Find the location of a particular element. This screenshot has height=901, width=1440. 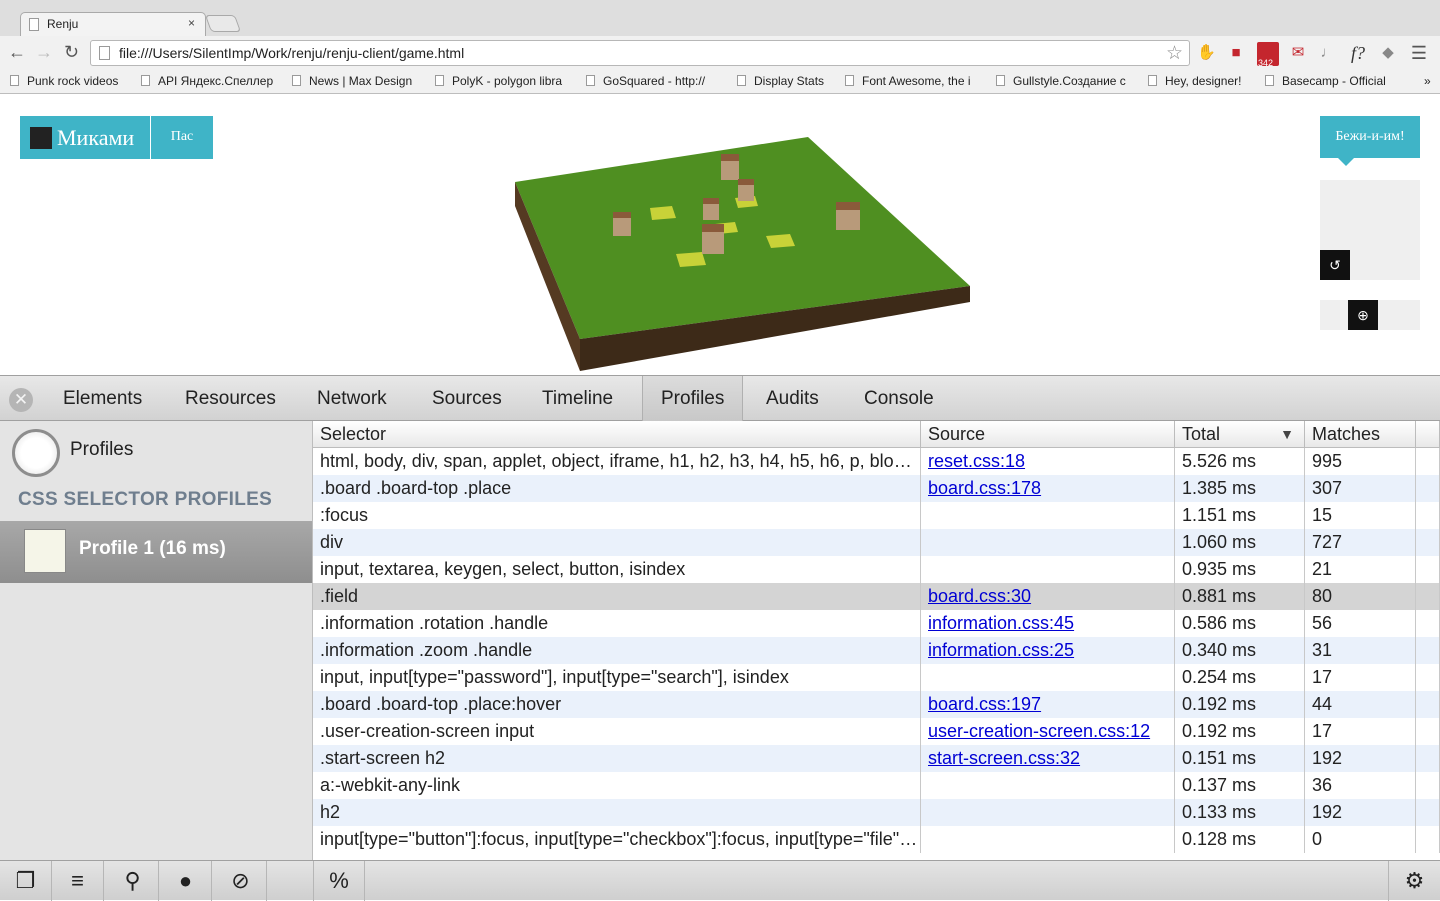

tab-console: Console is located at coordinates (899, 398).